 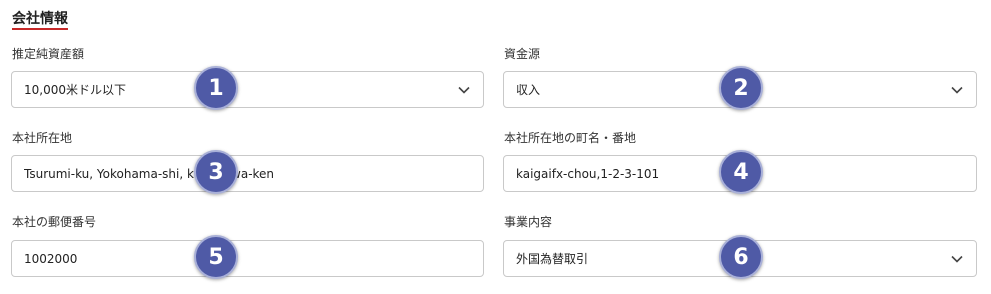 I want to click on net-assets-value: 10,000米ドル以下, so click(x=75, y=90).